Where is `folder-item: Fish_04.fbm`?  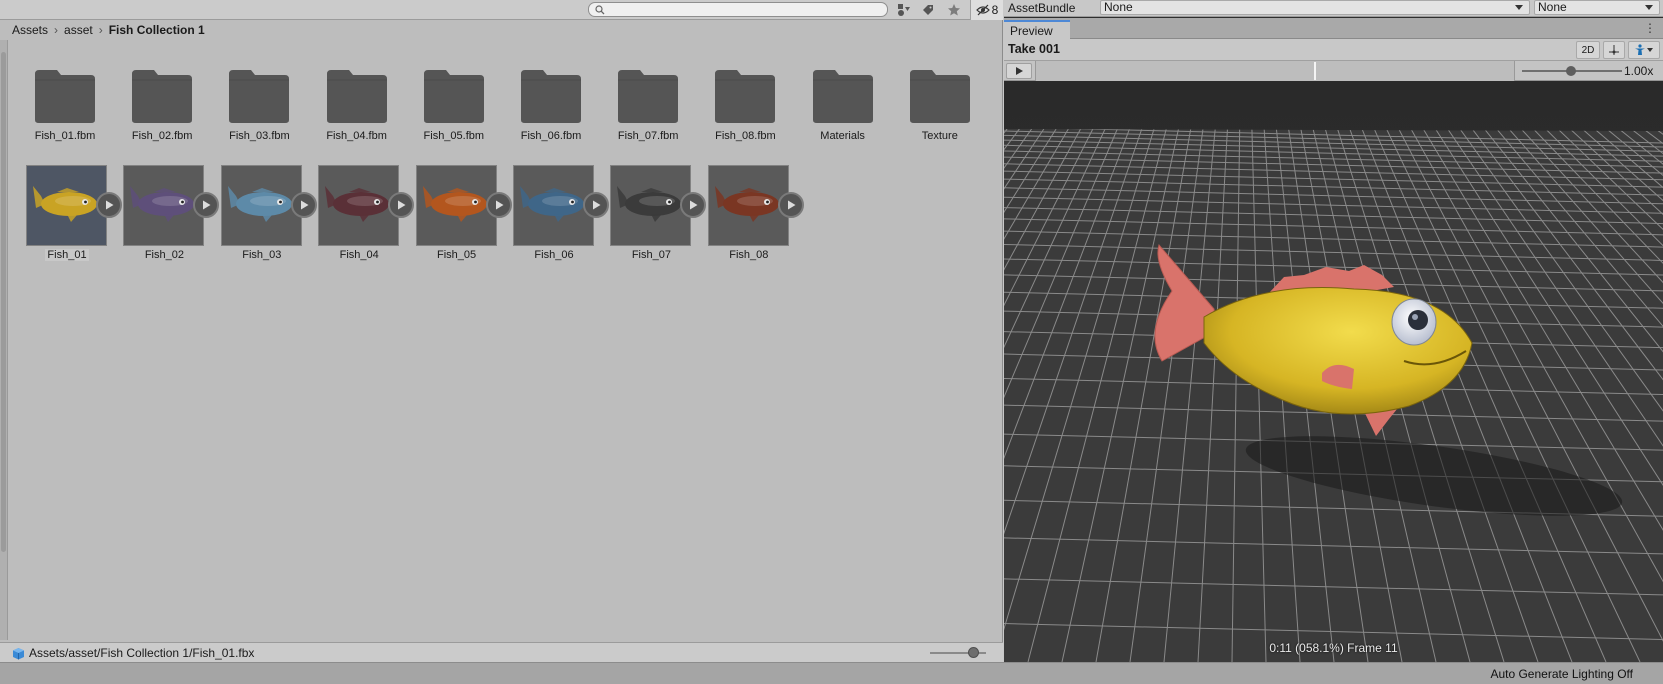 folder-item: Fish_04.fbm is located at coordinates (355, 101).